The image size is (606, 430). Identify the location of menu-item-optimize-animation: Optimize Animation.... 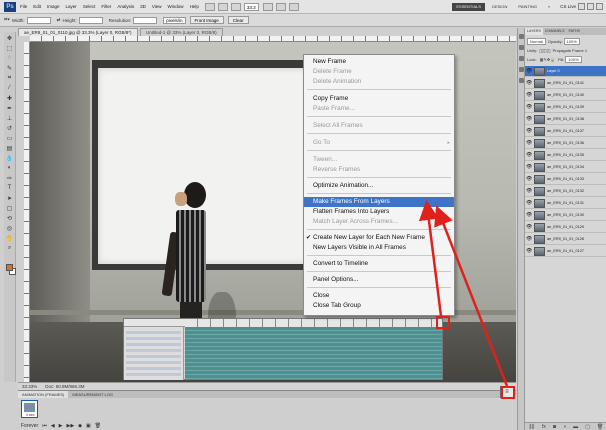
(379, 186).